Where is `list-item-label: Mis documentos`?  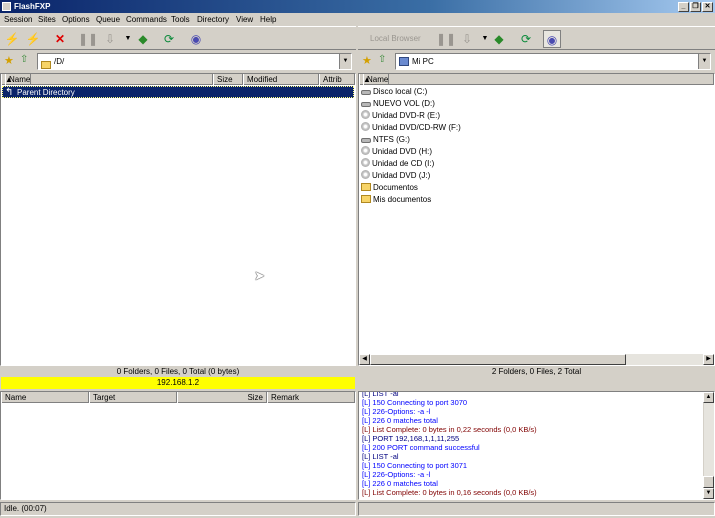 list-item-label: Mis documentos is located at coordinates (402, 199).